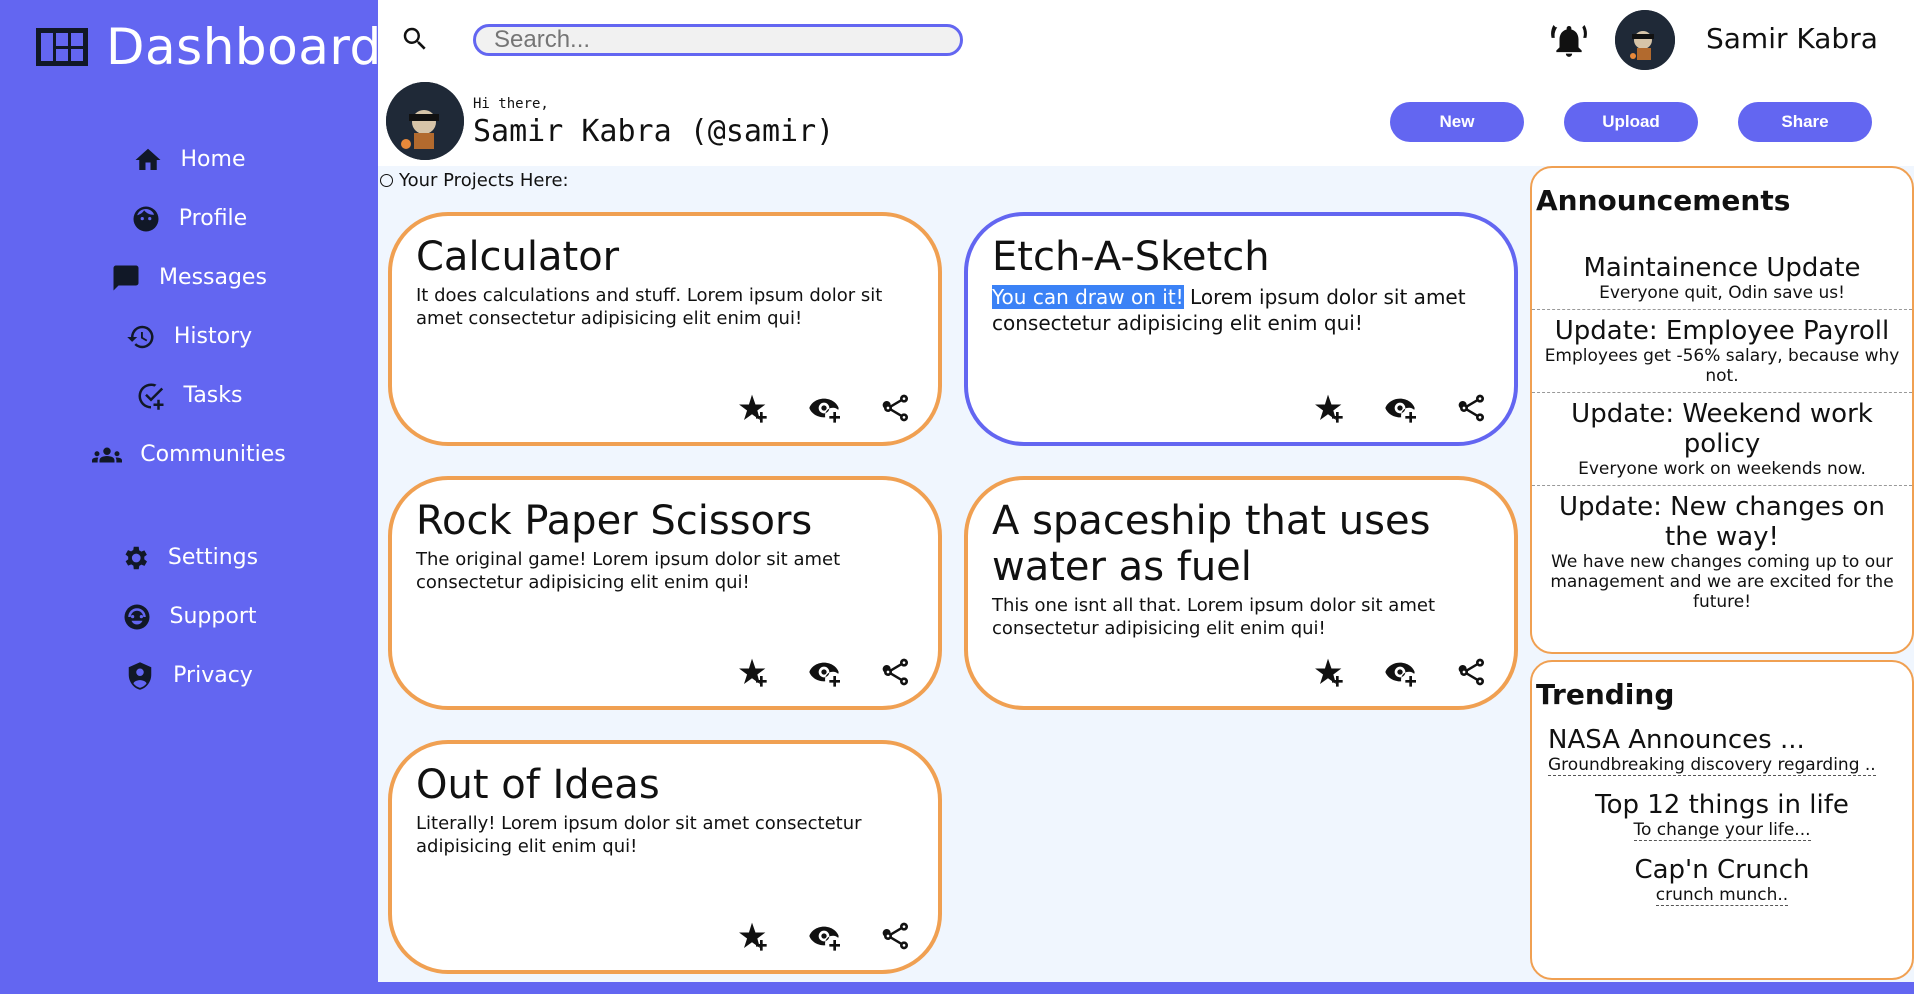 The image size is (1914, 994). What do you see at coordinates (213, 616) in the screenshot?
I see `sidebar-item-label: Support` at bounding box center [213, 616].